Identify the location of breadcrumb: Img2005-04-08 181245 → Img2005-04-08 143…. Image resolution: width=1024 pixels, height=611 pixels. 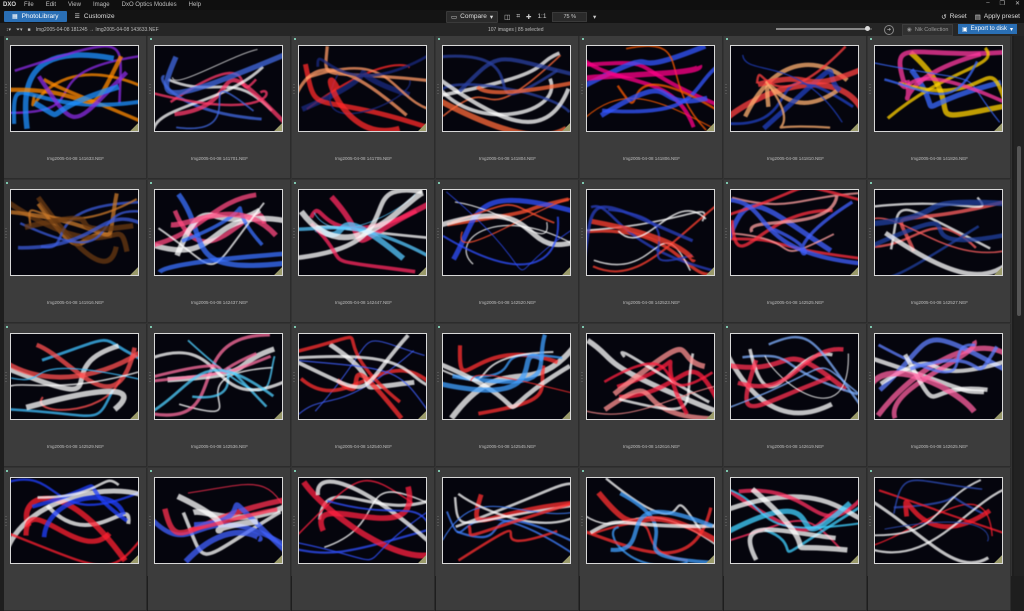
(97, 30).